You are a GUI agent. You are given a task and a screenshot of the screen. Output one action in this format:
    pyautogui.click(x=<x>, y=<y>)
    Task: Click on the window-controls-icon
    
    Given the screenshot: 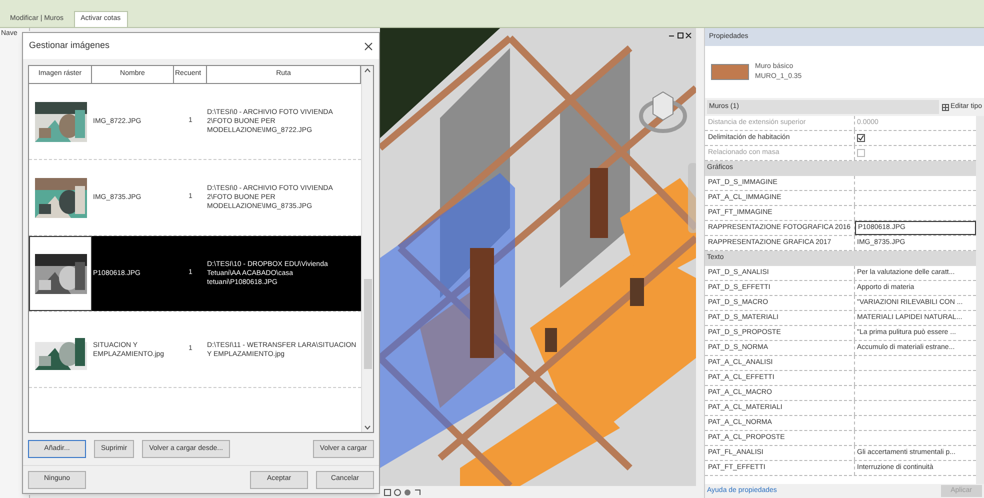 What is the action you would take?
    pyautogui.click(x=680, y=35)
    